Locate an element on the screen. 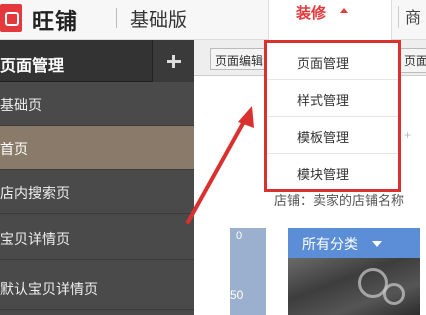 Image resolution: width=426 pixels, height=315 pixels. sidebar-item-label: 店内搜索页 is located at coordinates (35, 193).